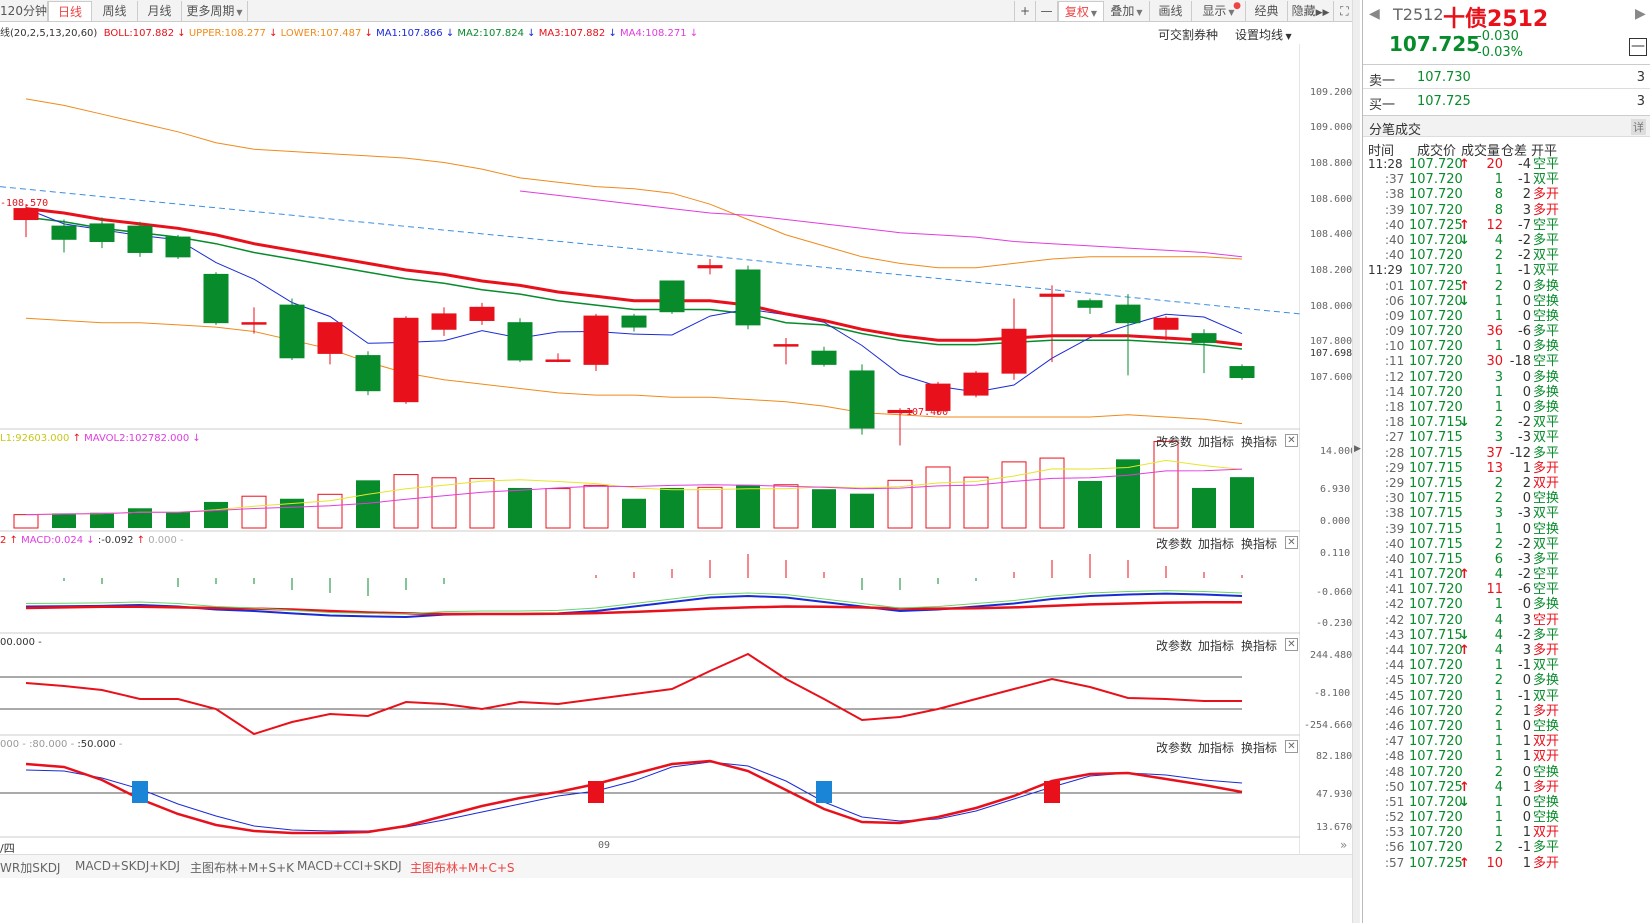  Describe the element at coordinates (1219, 11) in the screenshot. I see `display-dropdown: 显示 ▼ ●` at that location.